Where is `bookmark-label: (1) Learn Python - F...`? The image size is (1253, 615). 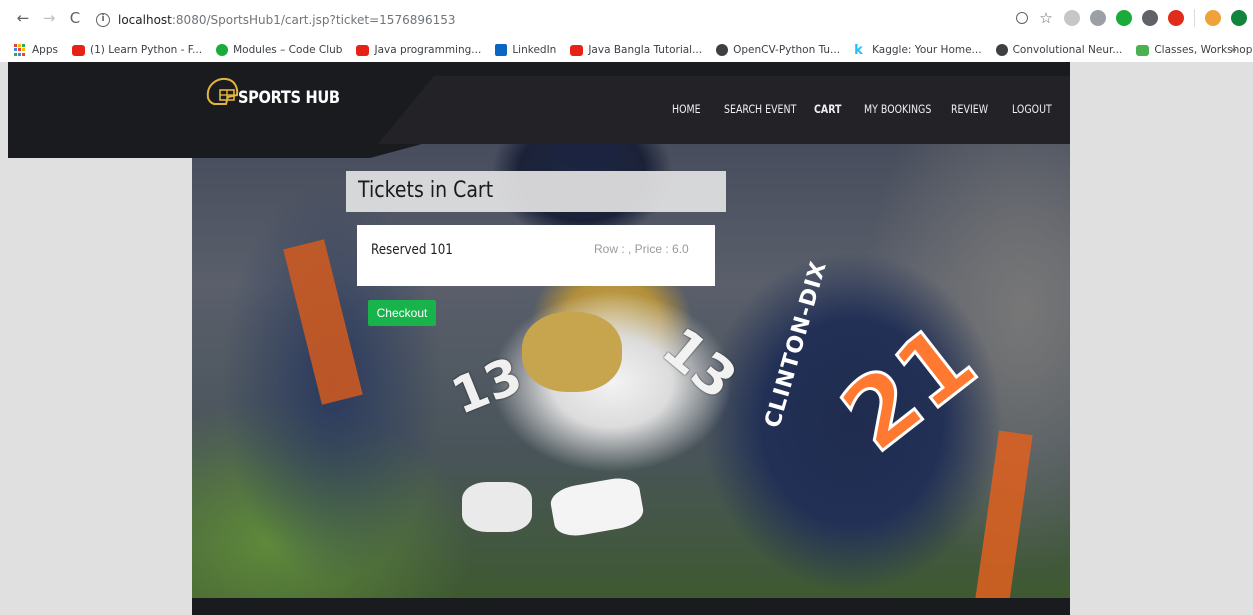 bookmark-label: (1) Learn Python - F... is located at coordinates (146, 50).